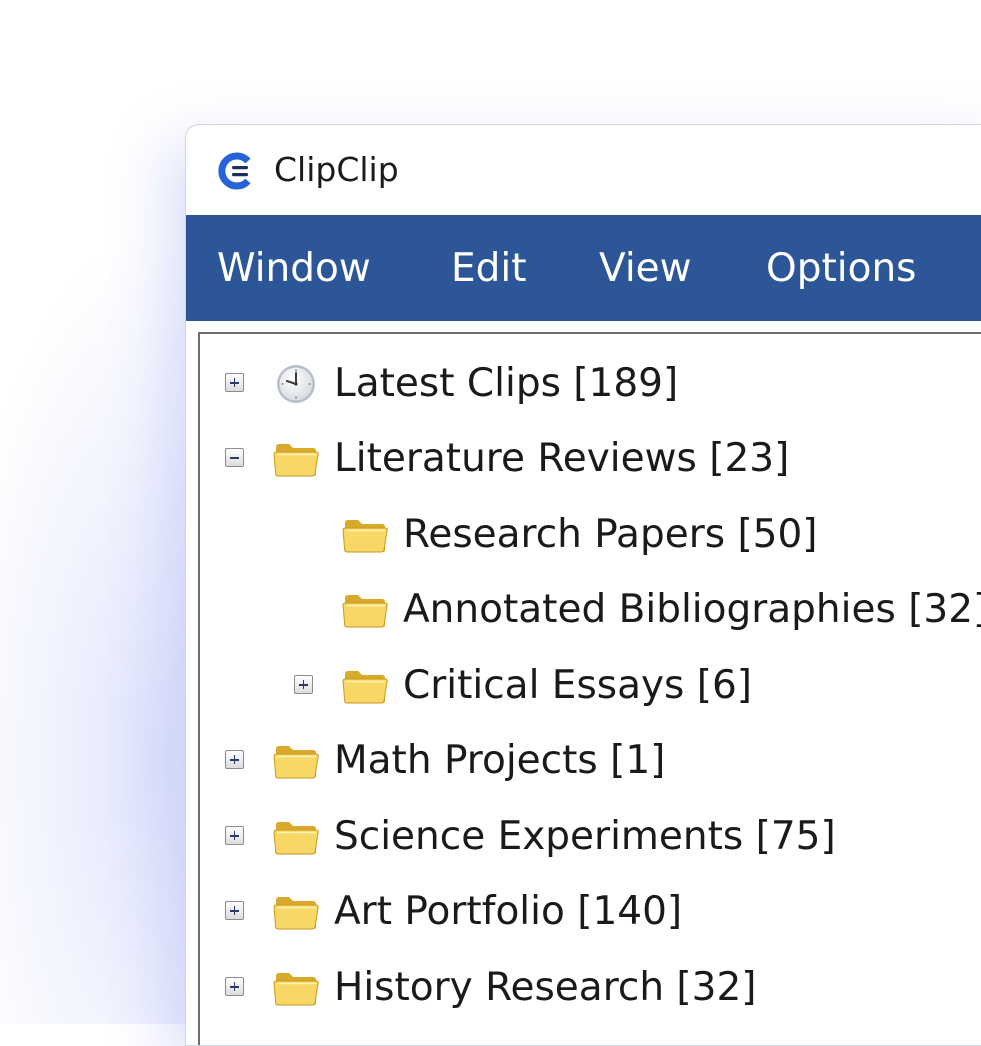 The image size is (981, 1046). What do you see at coordinates (583, 268) in the screenshot?
I see `menu-bar: Window Edit View Options` at bounding box center [583, 268].